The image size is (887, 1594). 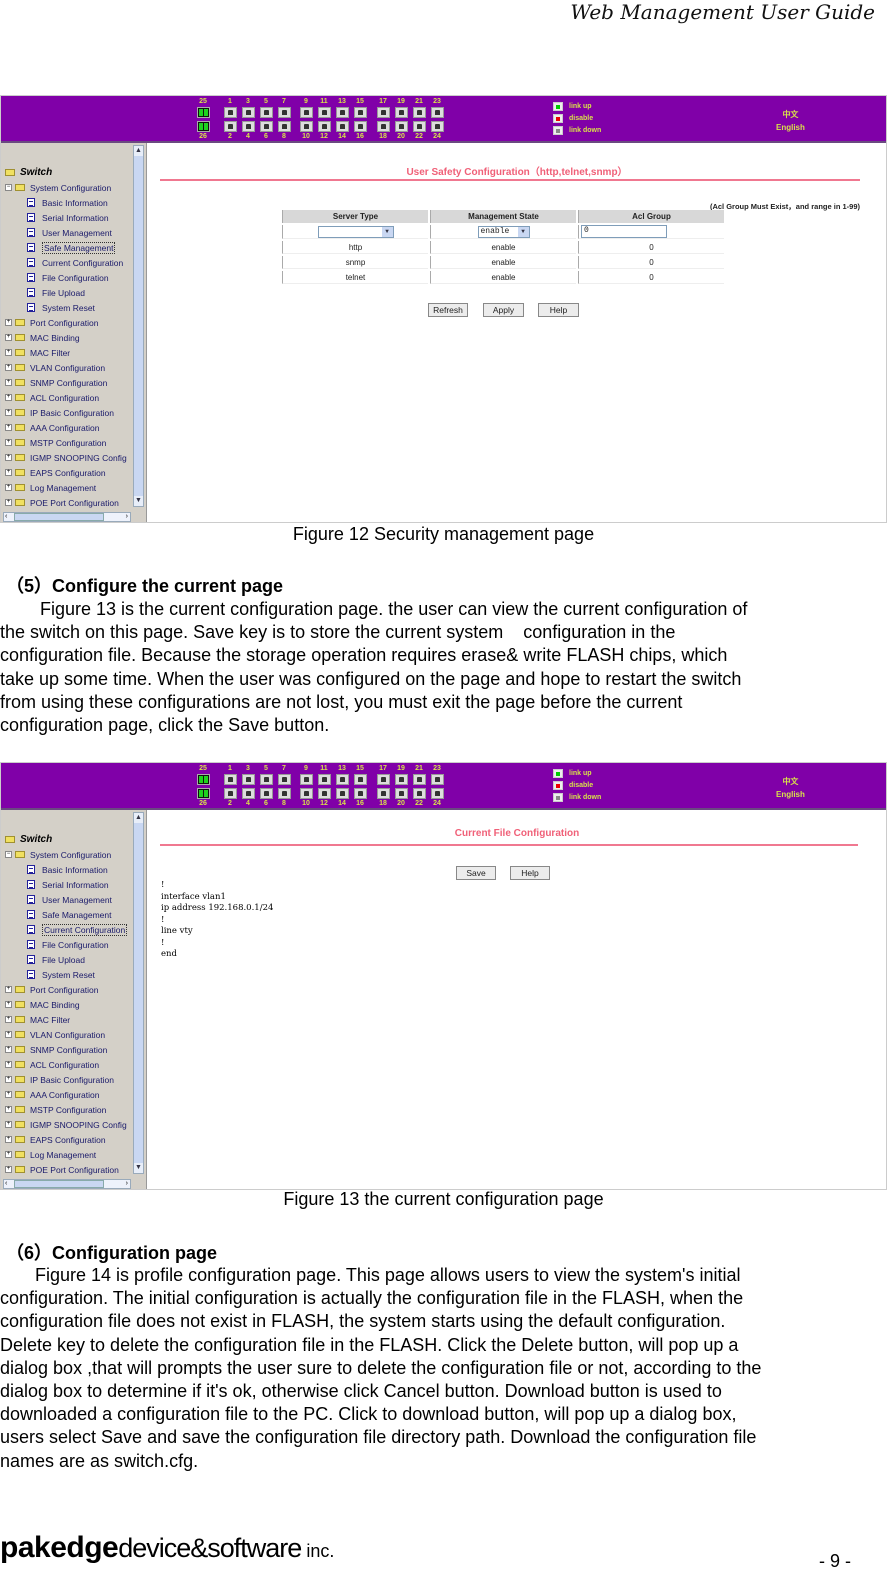 I want to click on lang-chinese-link: 中文, so click(x=790, y=781).